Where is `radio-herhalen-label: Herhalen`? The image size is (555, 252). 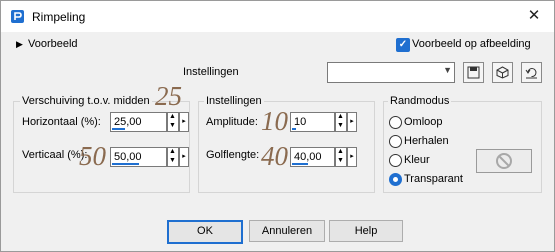
radio-herhalen-label: Herhalen is located at coordinates (426, 141).